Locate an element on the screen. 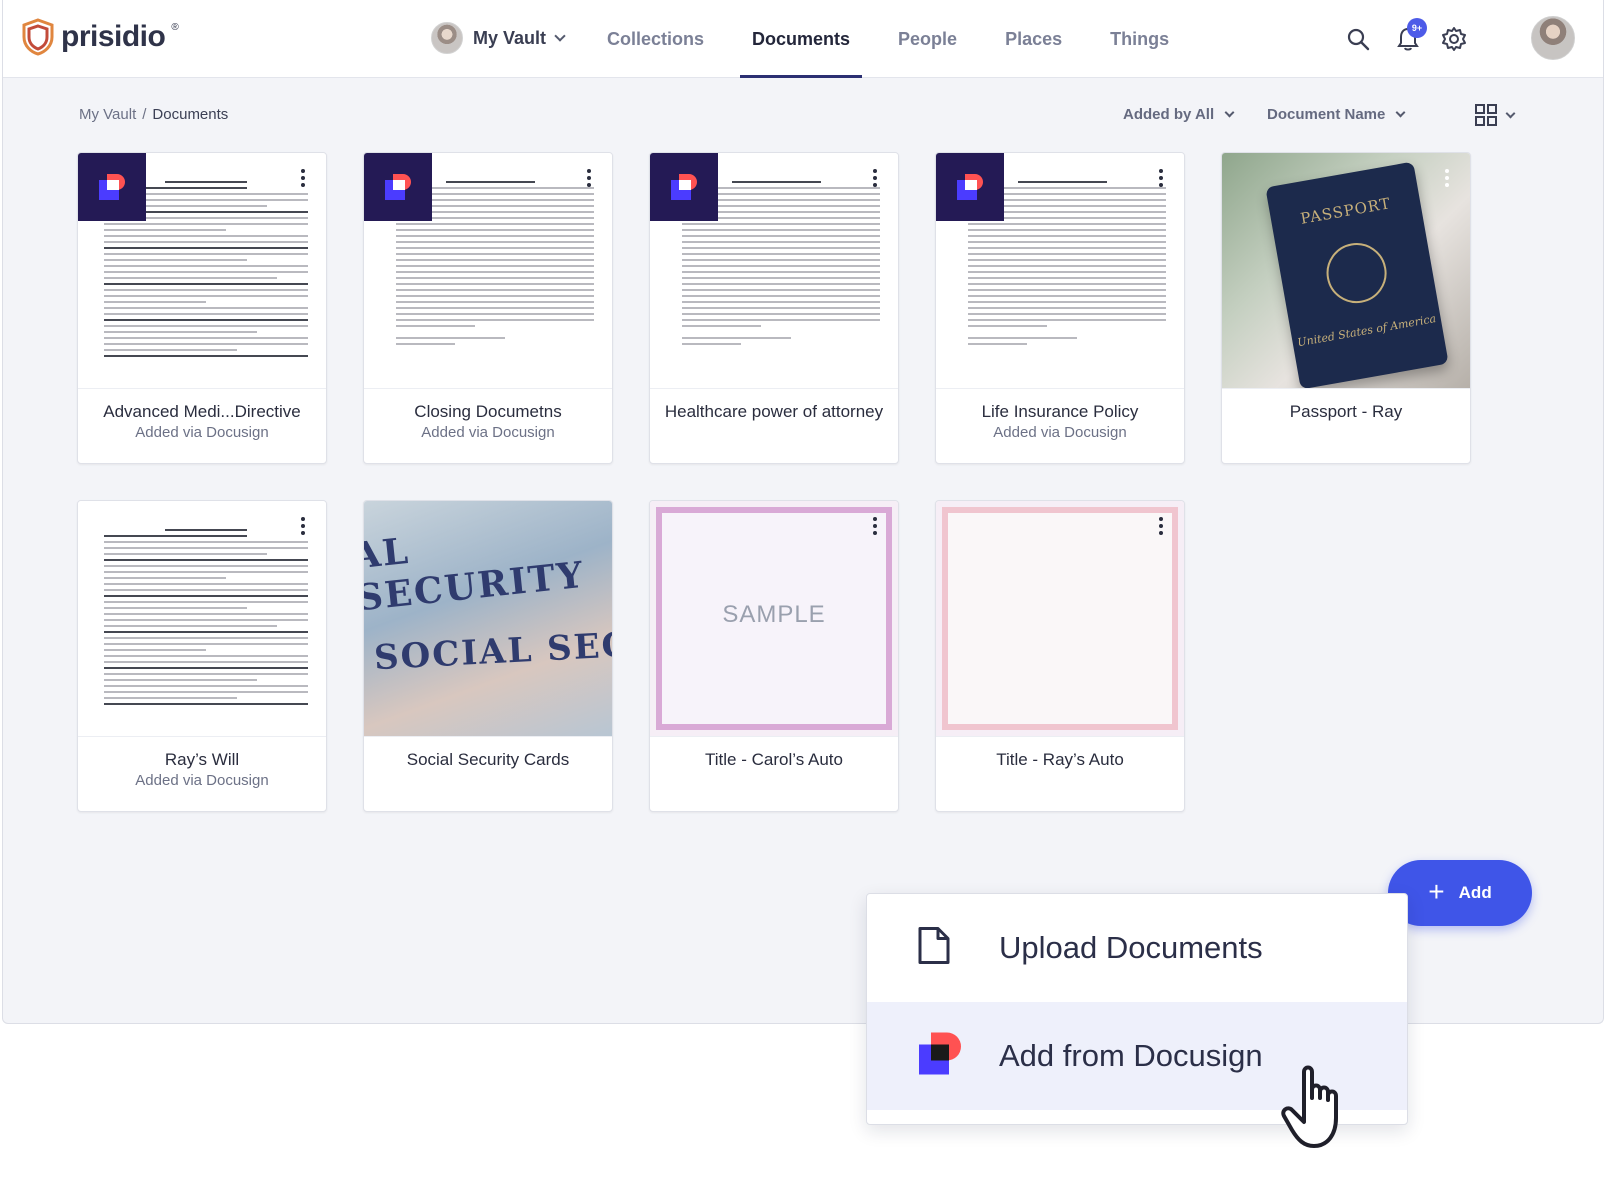  grid-view-icon is located at coordinates (1486, 115).